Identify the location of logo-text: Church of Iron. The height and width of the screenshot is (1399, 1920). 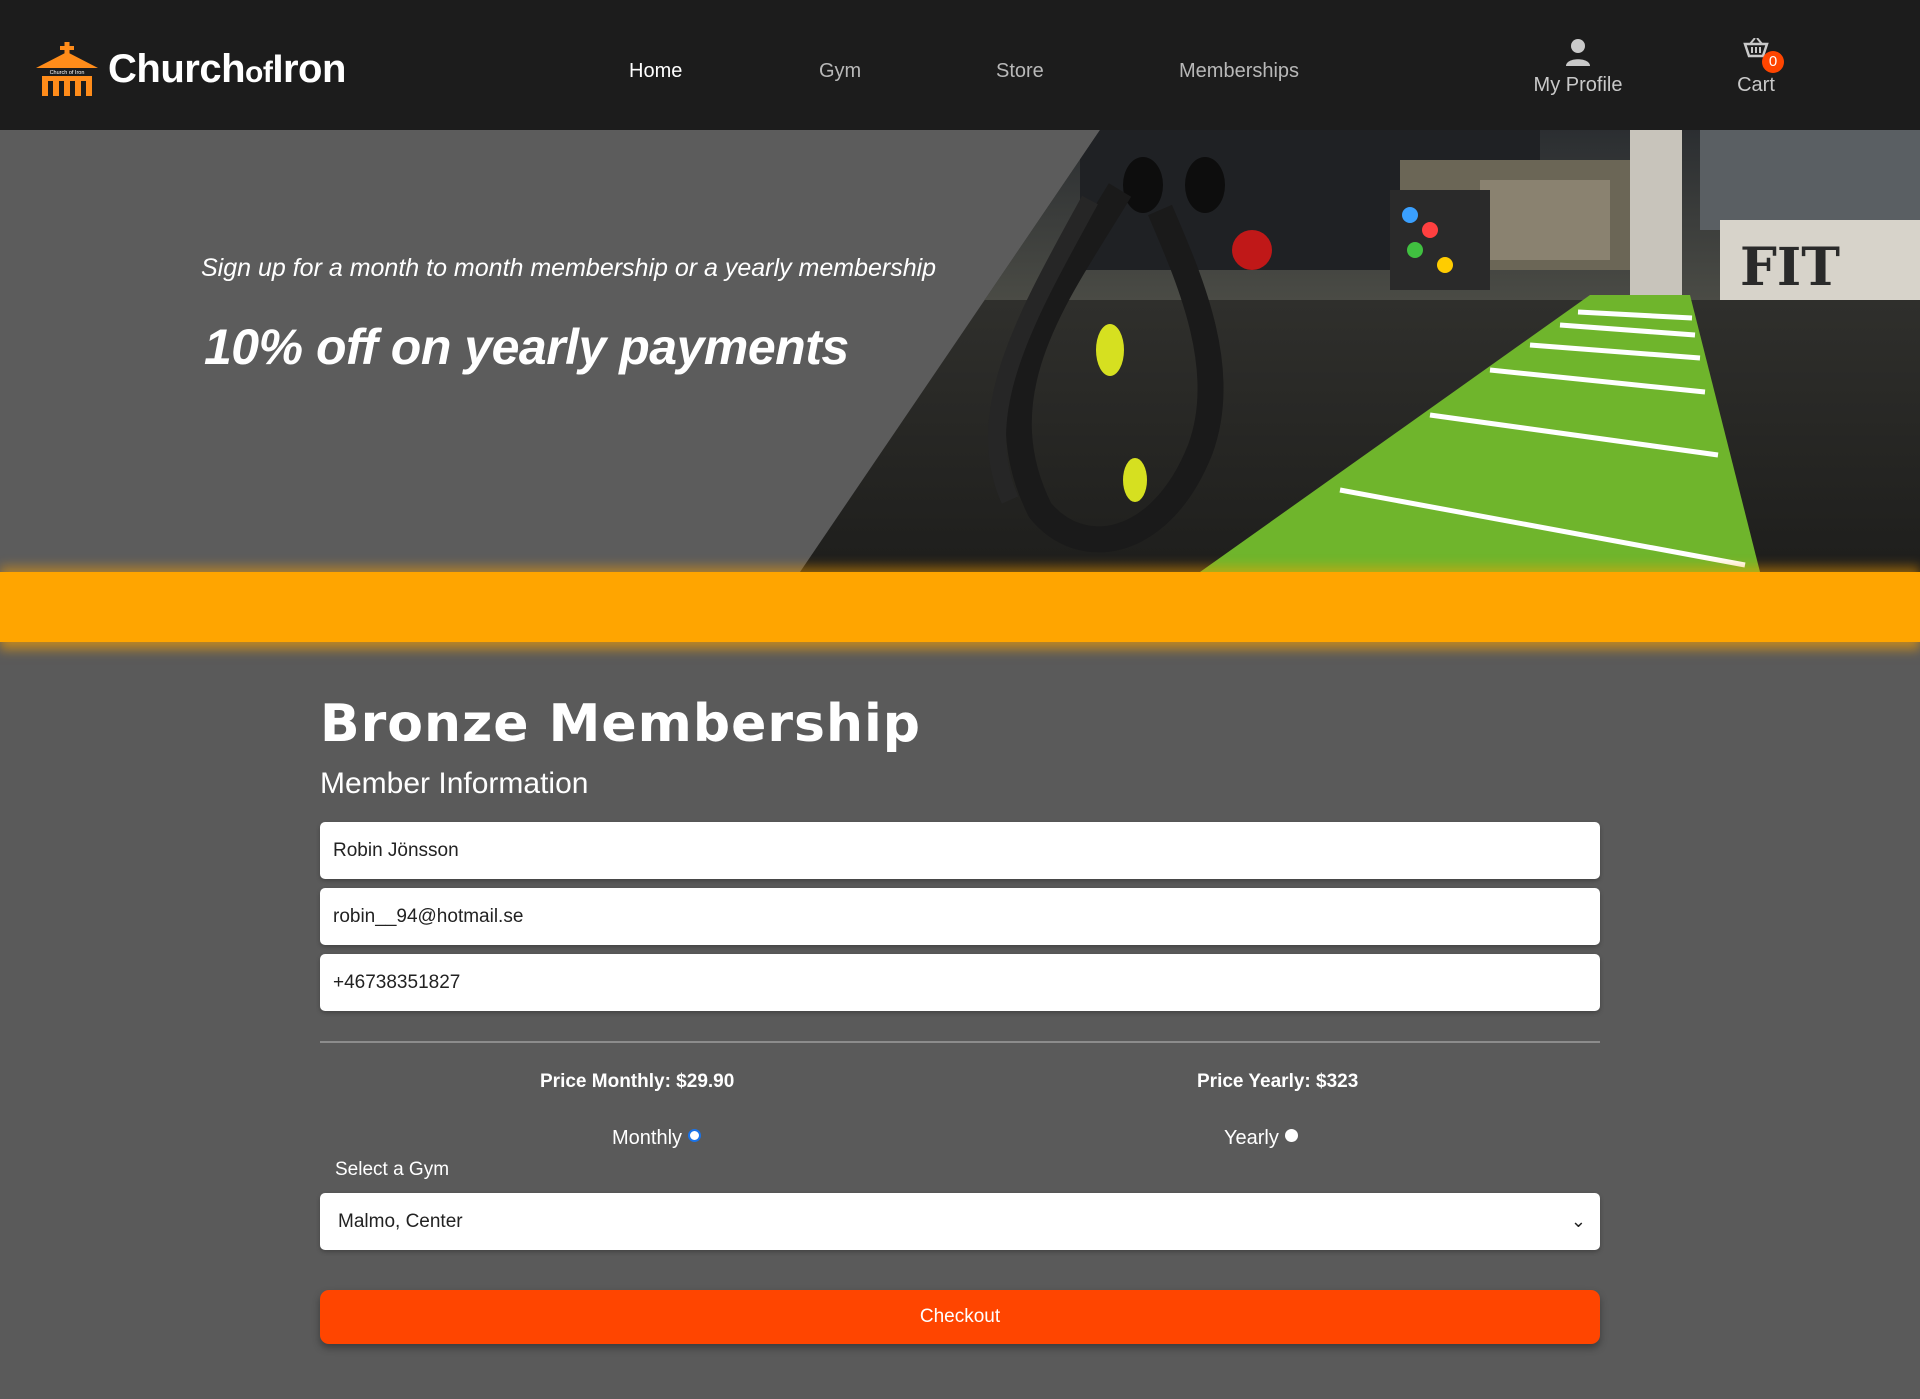
(67, 73).